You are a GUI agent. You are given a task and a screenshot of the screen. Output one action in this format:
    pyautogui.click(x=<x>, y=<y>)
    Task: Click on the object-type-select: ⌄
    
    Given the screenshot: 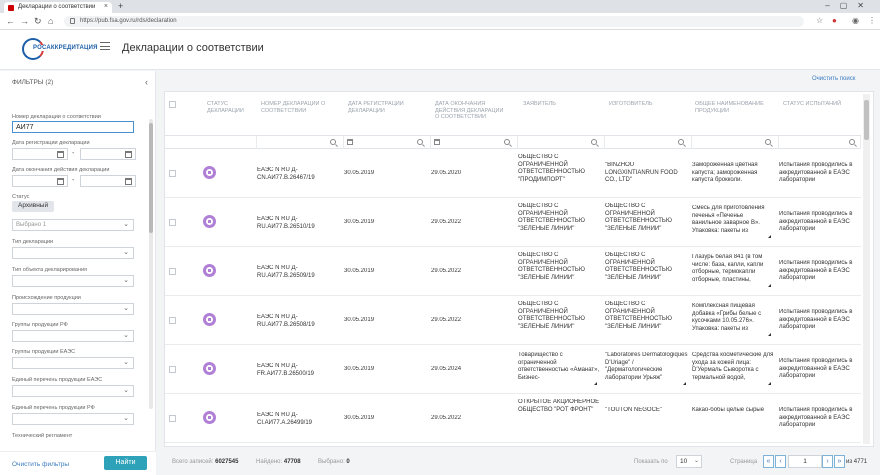 What is the action you would take?
    pyautogui.click(x=73, y=281)
    